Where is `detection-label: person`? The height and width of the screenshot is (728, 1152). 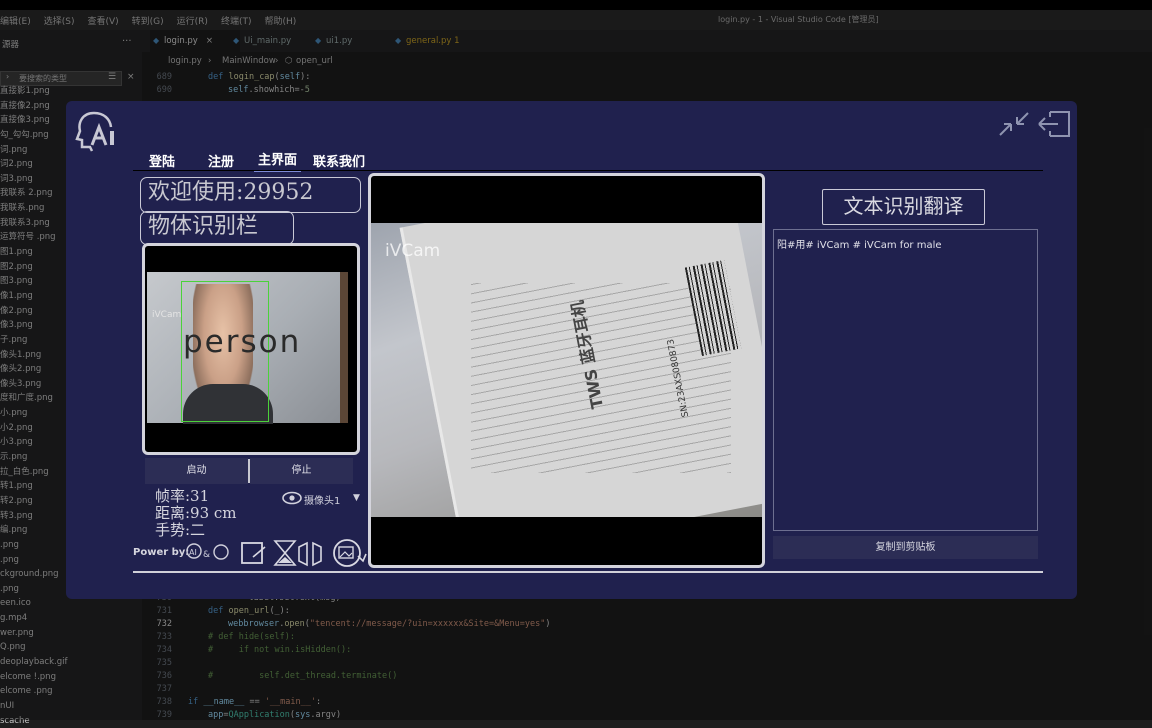
detection-label: person is located at coordinates (242, 342).